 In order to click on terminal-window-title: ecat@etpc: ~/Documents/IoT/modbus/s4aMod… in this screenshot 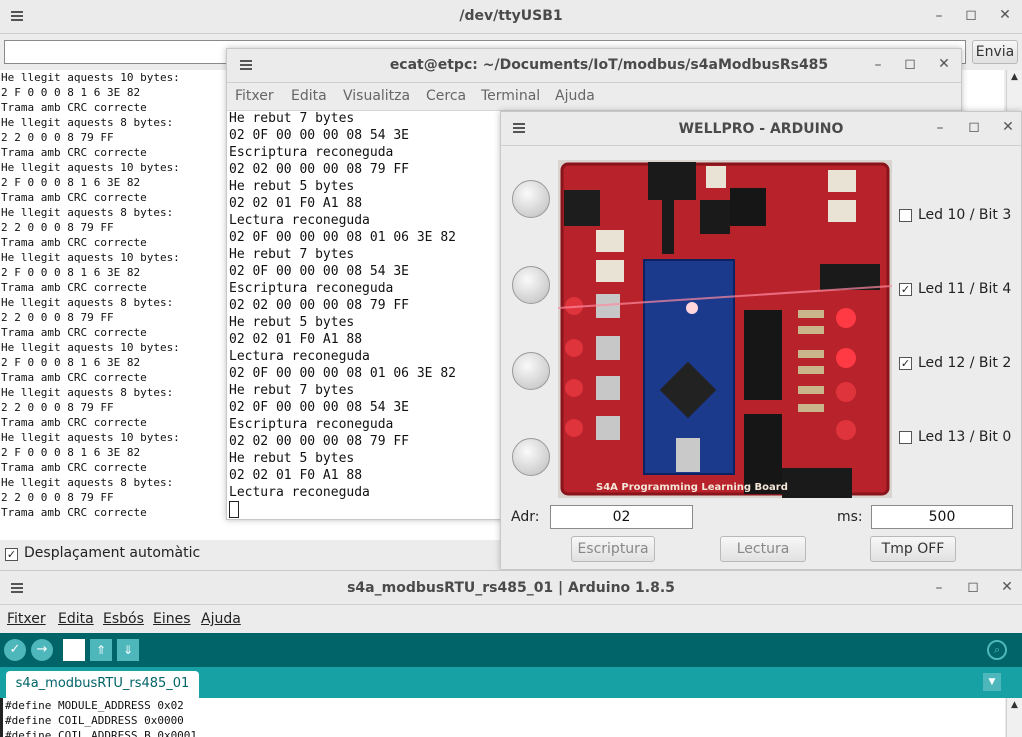, I will do `click(609, 65)`.